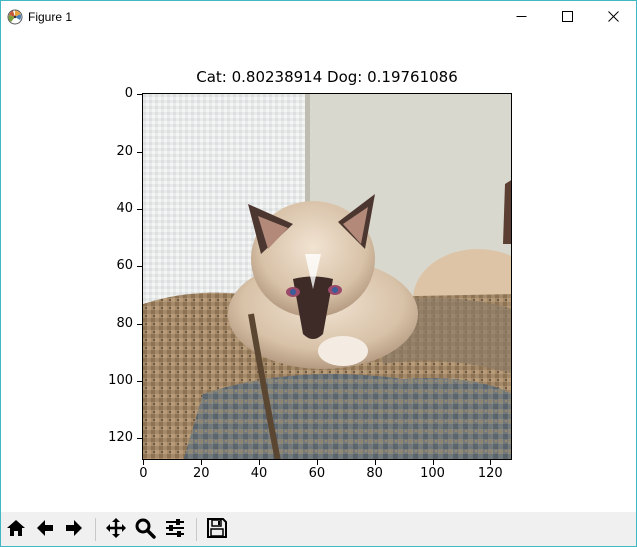 This screenshot has width=637, height=547. I want to click on y-tick-label: 80, so click(124, 323).